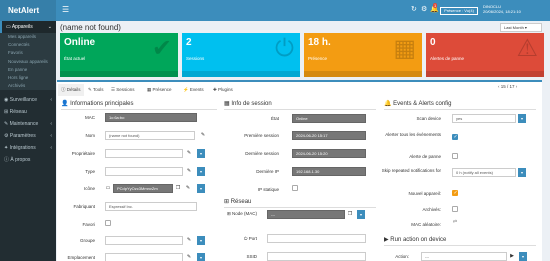  Describe the element at coordinates (316, 238) in the screenshot. I see `port-field` at that location.